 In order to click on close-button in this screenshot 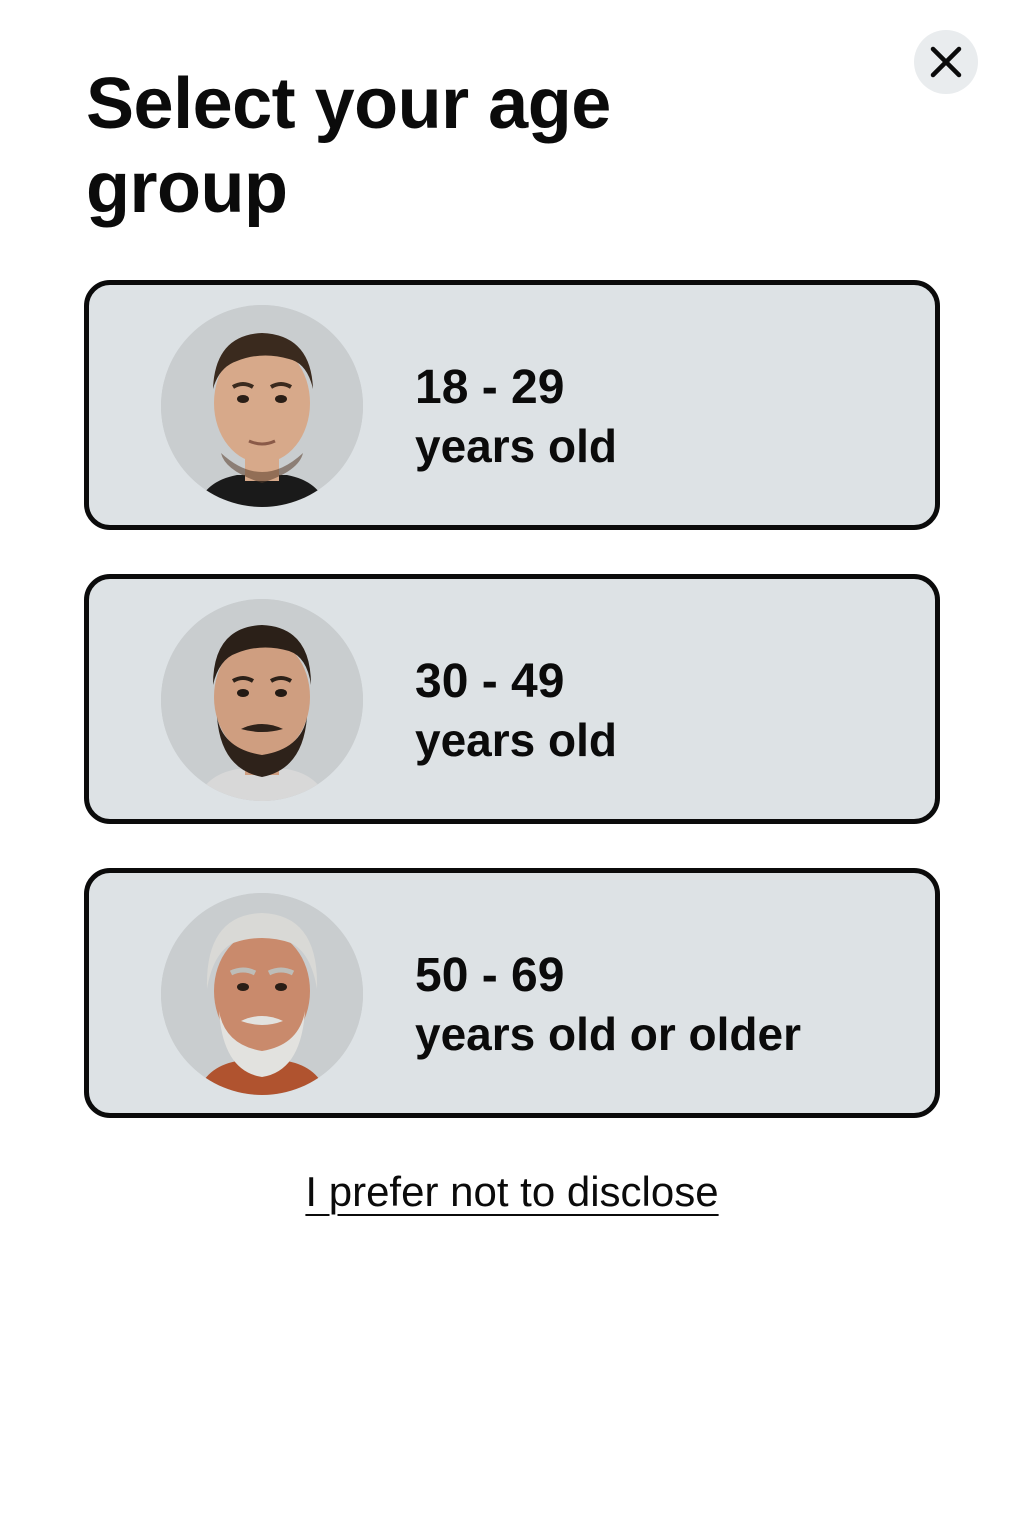, I will do `click(946, 62)`.